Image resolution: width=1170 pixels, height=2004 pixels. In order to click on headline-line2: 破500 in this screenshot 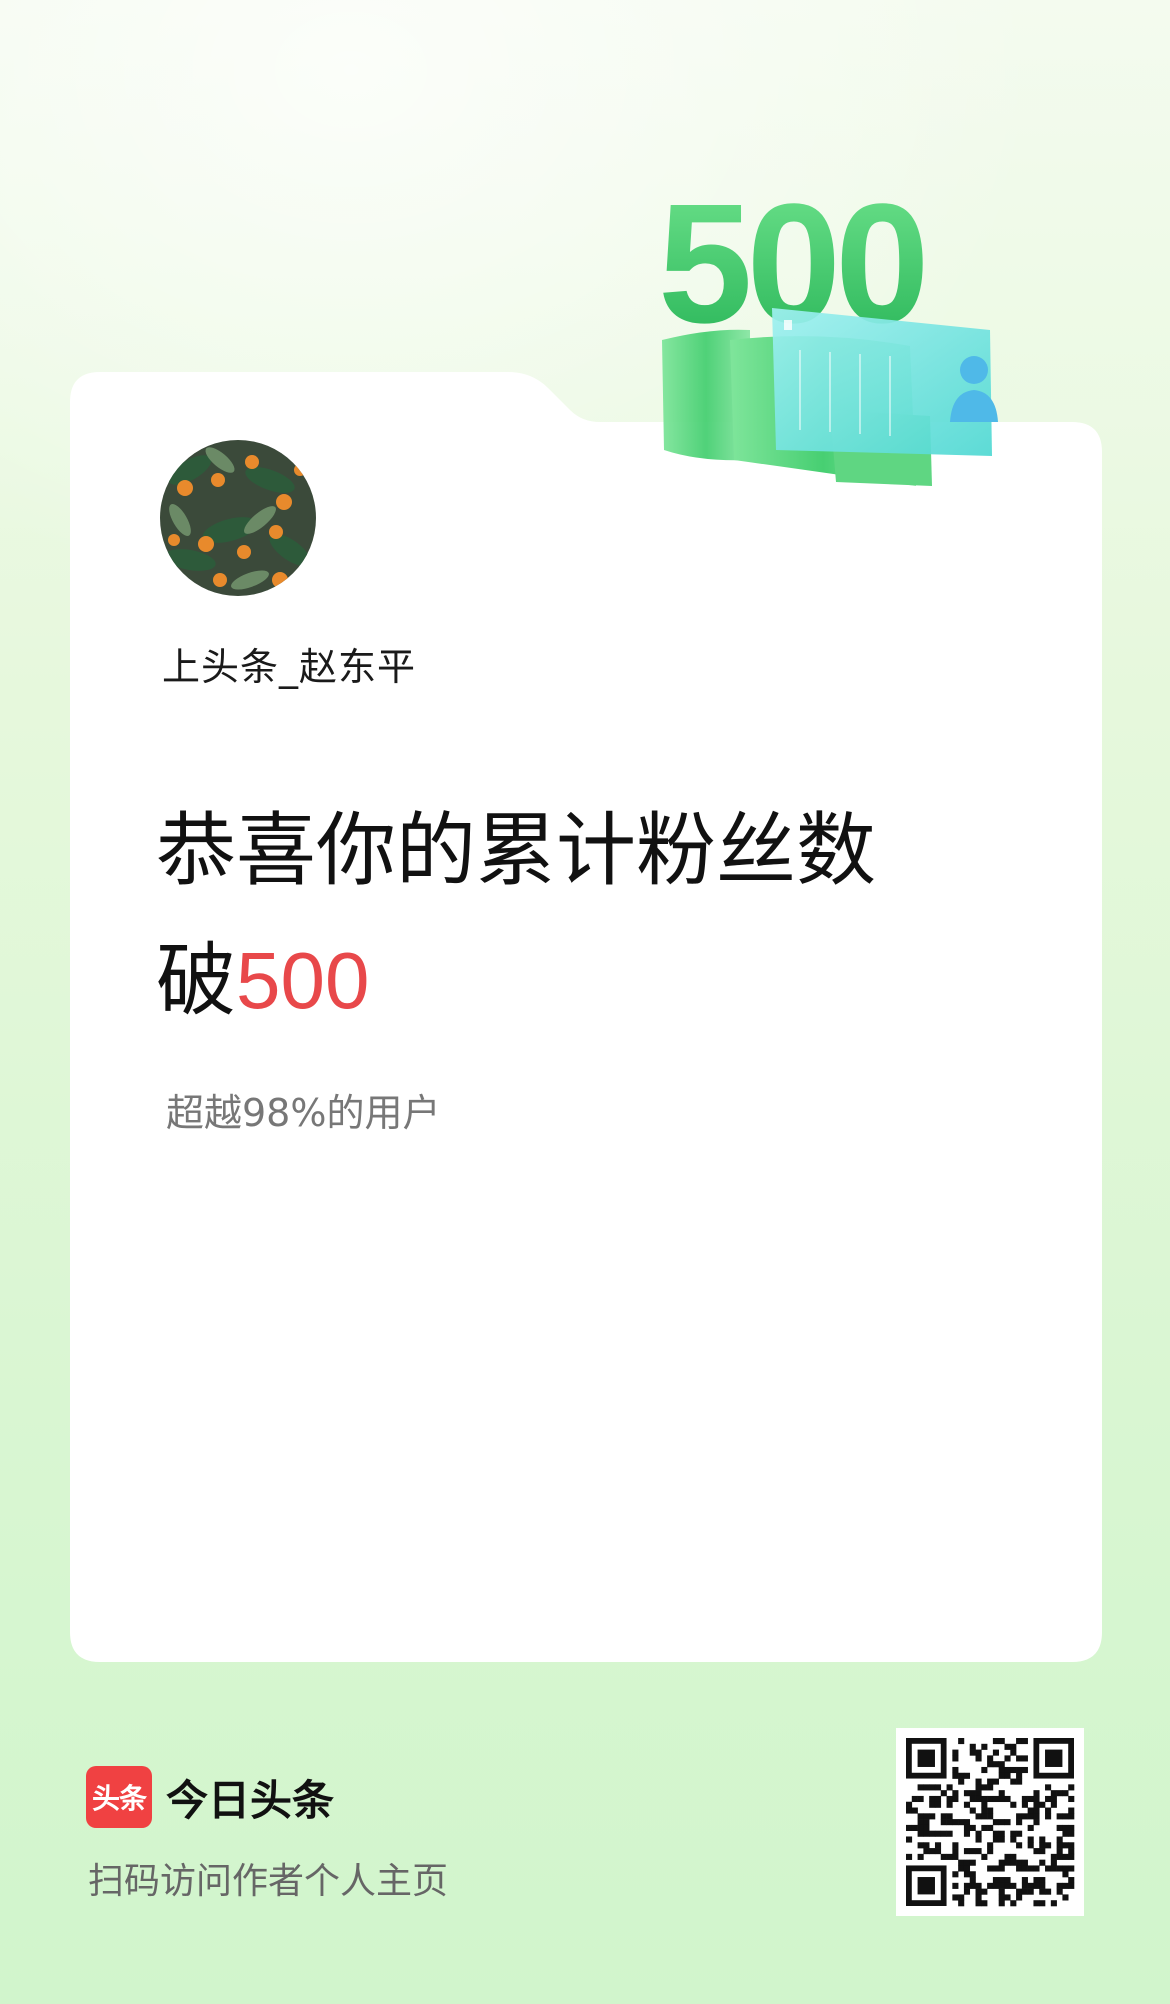, I will do `click(586, 981)`.